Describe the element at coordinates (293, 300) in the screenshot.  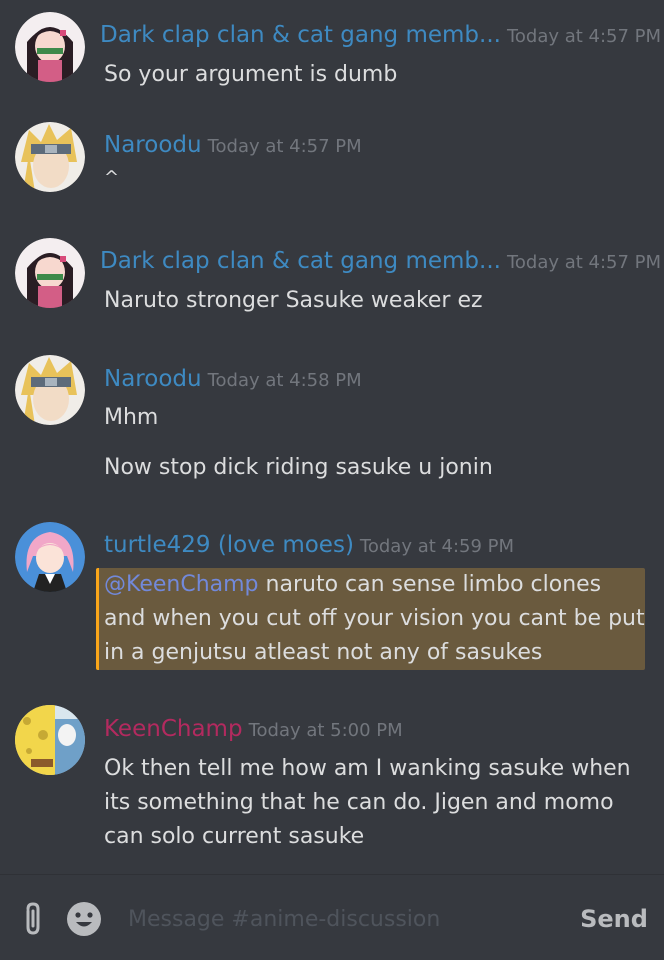
I see `message-text: Naruto stronger Sasuke weaker ez` at that location.